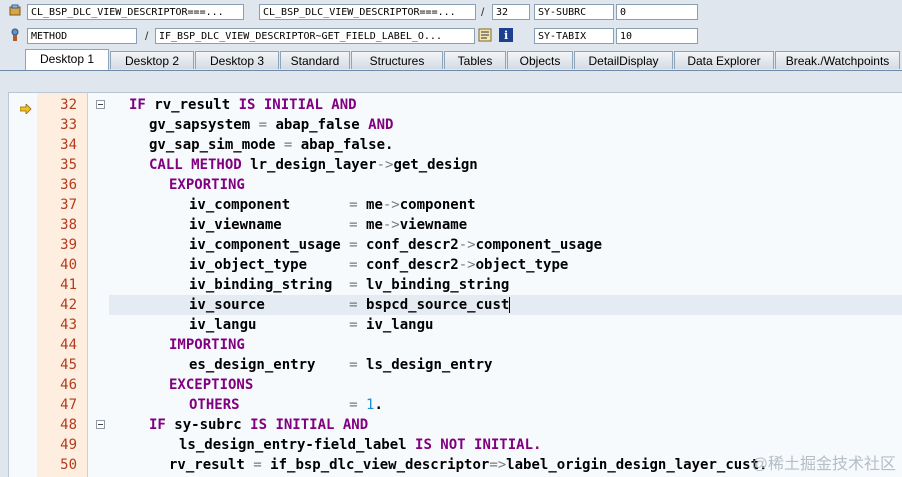  Describe the element at coordinates (68, 365) in the screenshot. I see `line-number: 45` at that location.